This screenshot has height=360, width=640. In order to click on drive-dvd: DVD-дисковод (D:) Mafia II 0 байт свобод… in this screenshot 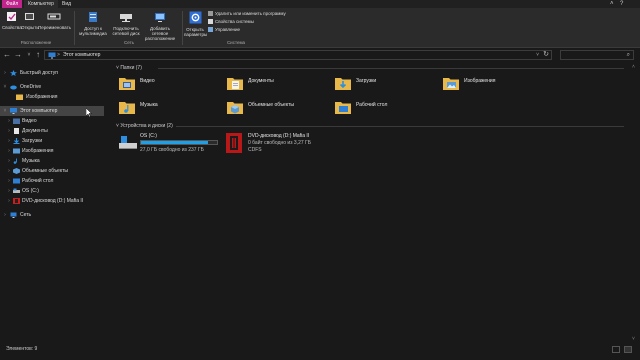, I will do `click(281, 148)`.